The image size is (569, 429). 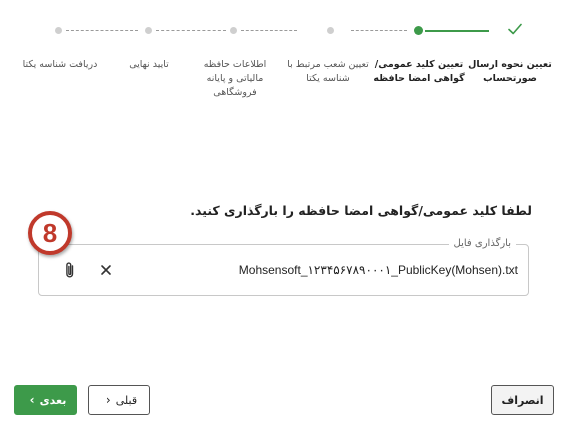 What do you see at coordinates (32, 400) in the screenshot?
I see `chevron-right-icon: ›` at bounding box center [32, 400].